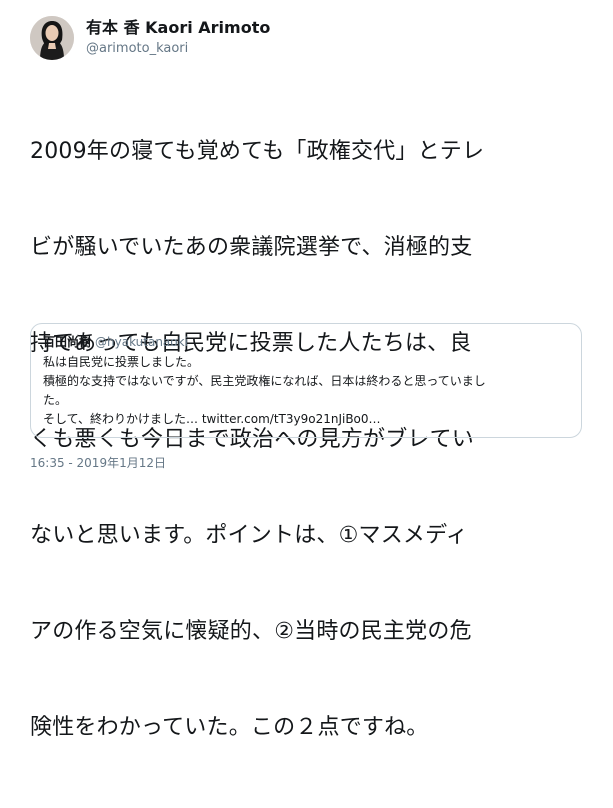 The height and width of the screenshot is (808, 613). What do you see at coordinates (264, 381) in the screenshot?
I see `quoted-text-line: 積極的な支持ではないですが、民主党政権になれば、日本は終わると思っていまし` at bounding box center [264, 381].